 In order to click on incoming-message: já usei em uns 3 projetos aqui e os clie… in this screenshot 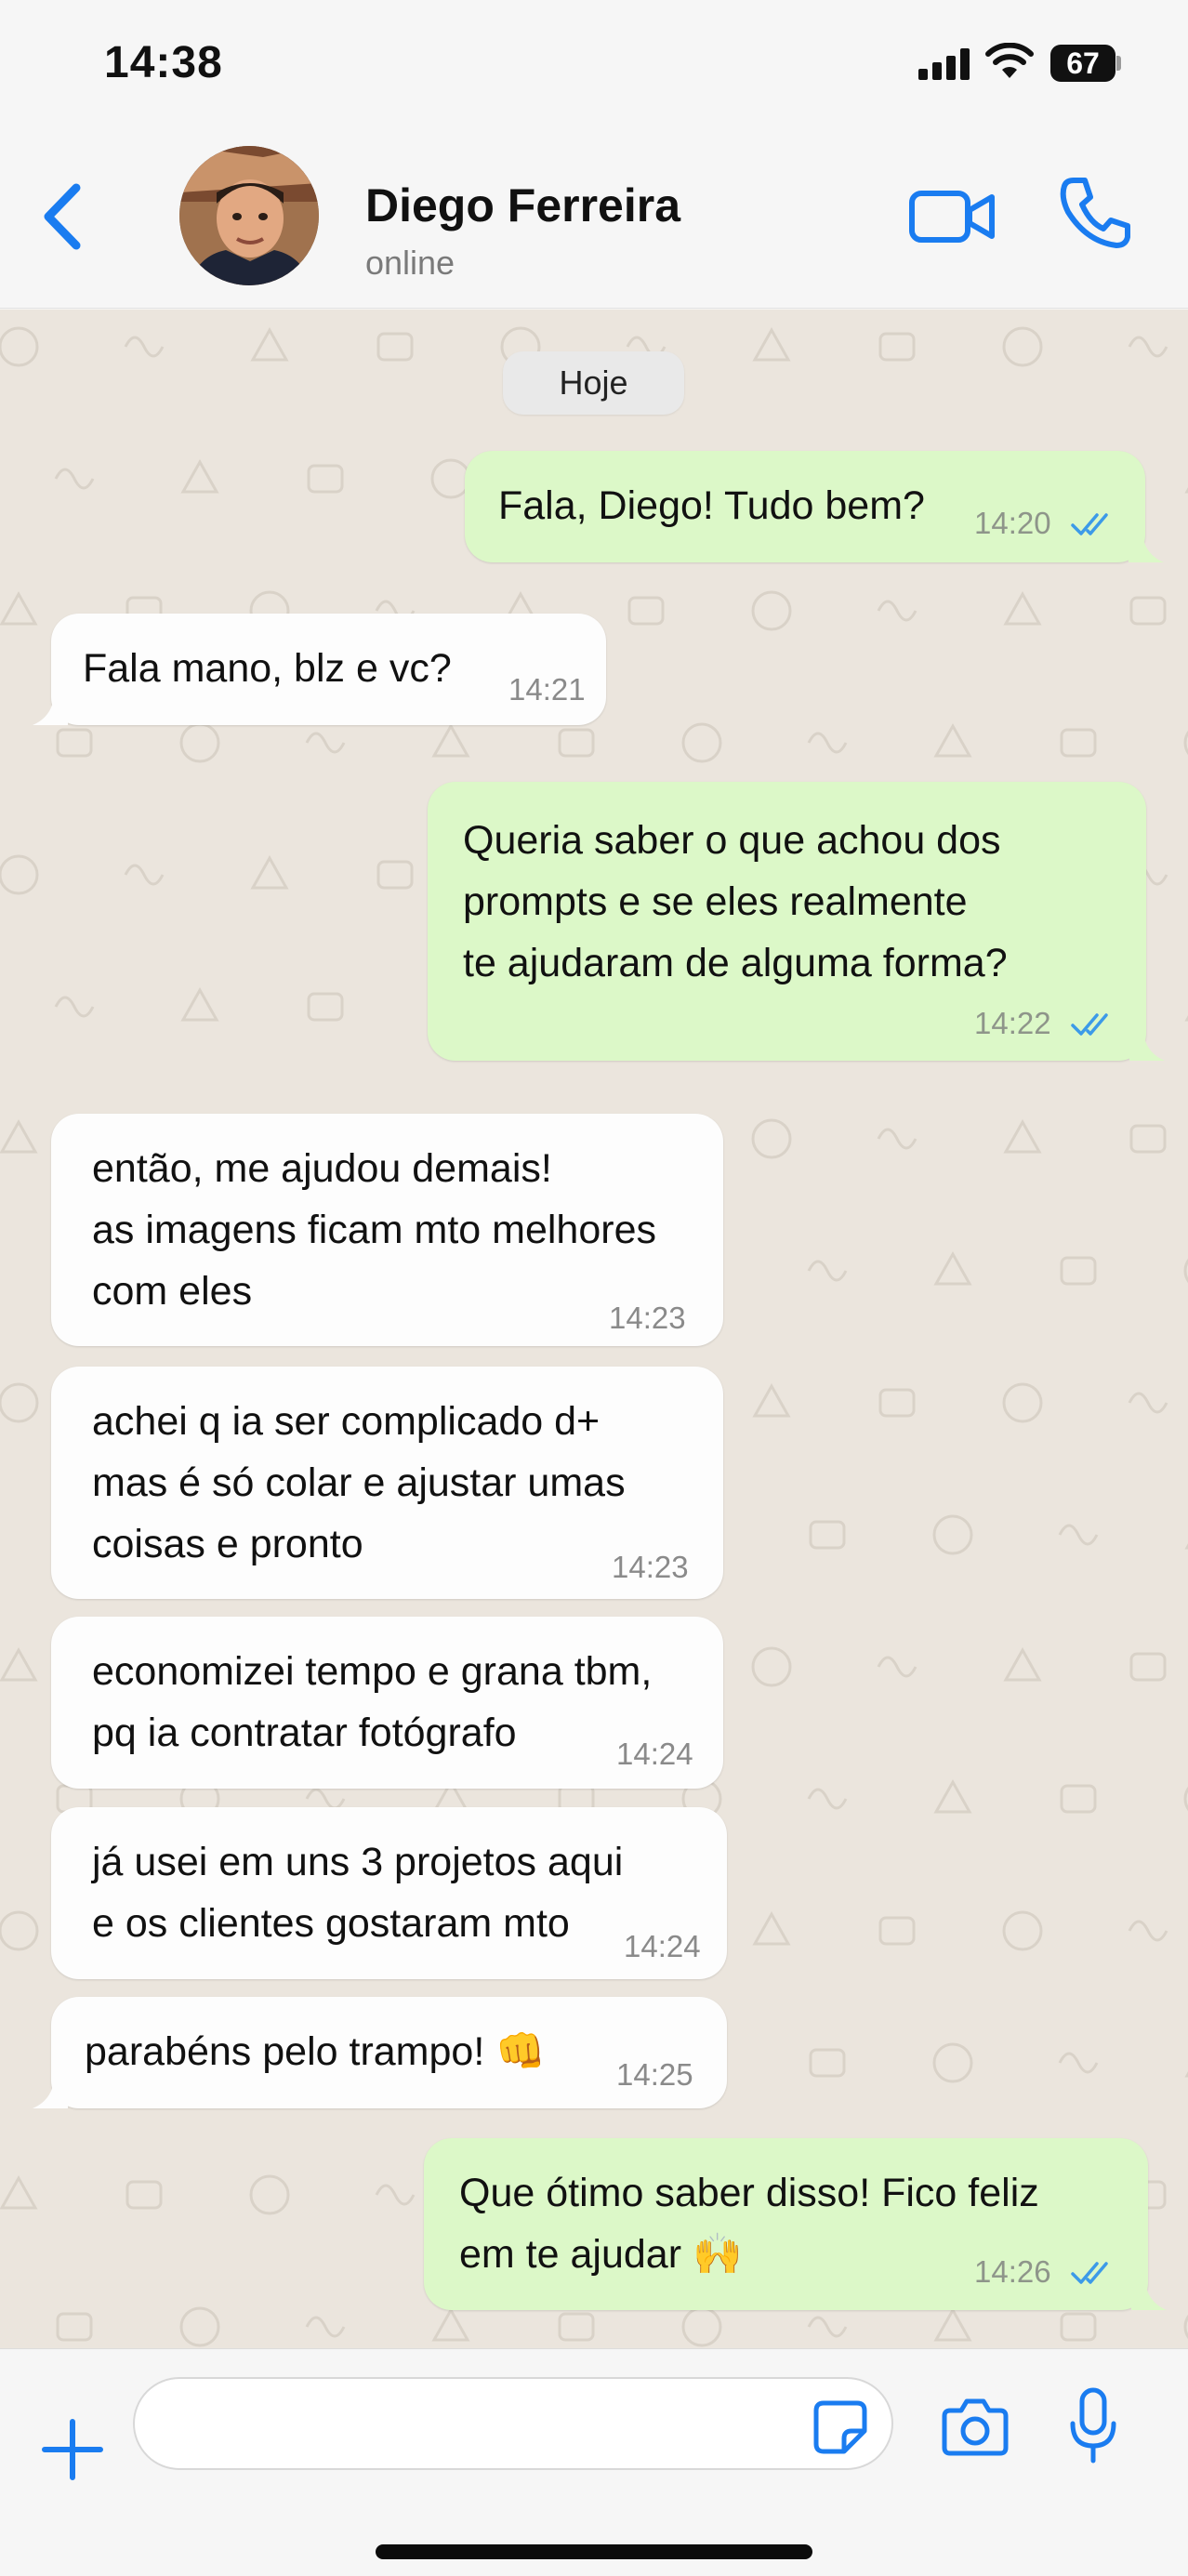, I will do `click(389, 1893)`.